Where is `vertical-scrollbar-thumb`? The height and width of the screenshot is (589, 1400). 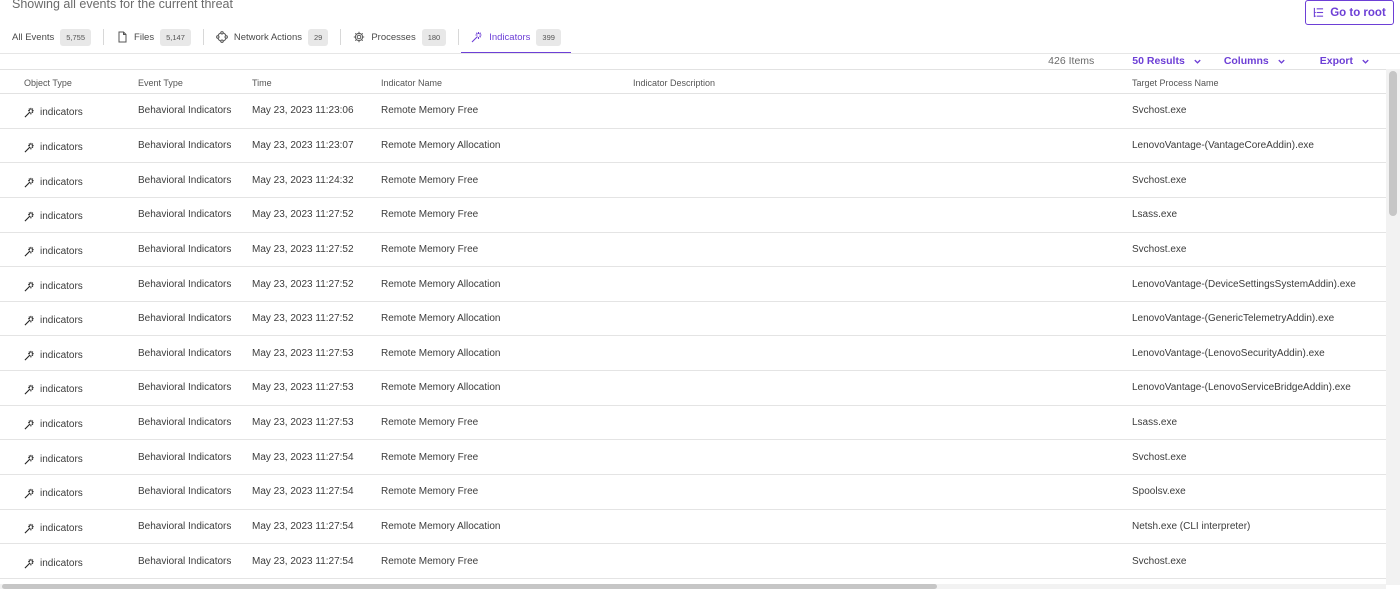
vertical-scrollbar-thumb is located at coordinates (1393, 143).